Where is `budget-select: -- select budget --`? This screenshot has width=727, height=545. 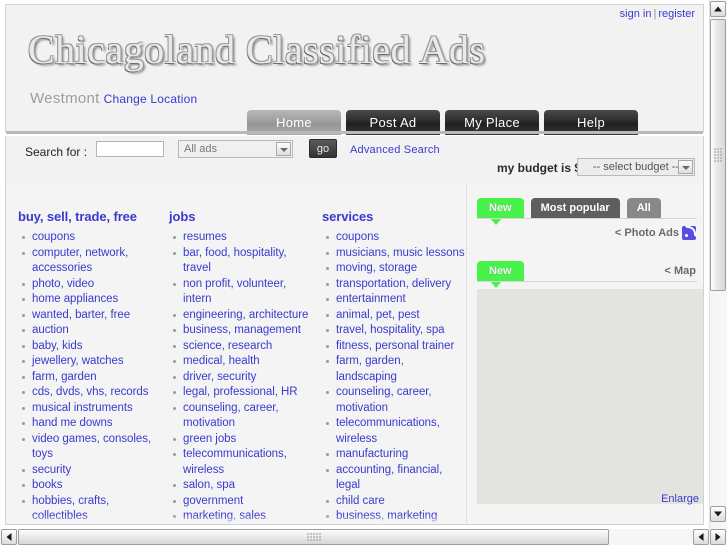 budget-select: -- select budget -- is located at coordinates (636, 167).